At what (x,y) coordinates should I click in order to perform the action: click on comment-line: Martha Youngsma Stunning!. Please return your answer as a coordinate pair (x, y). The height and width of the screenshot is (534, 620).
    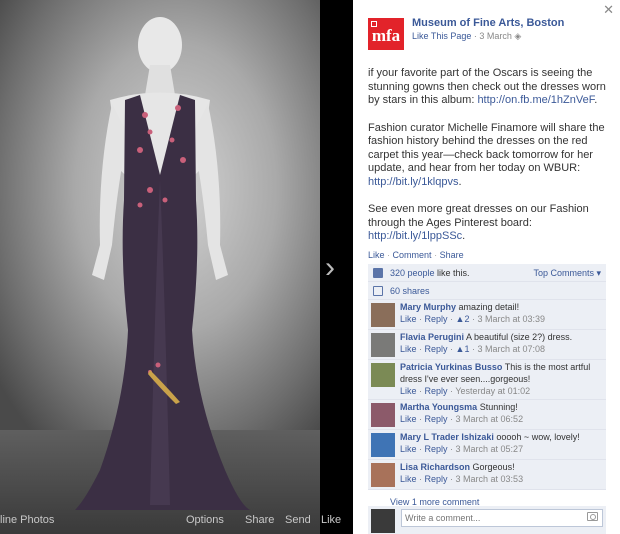
    Looking at the image, I should click on (503, 407).